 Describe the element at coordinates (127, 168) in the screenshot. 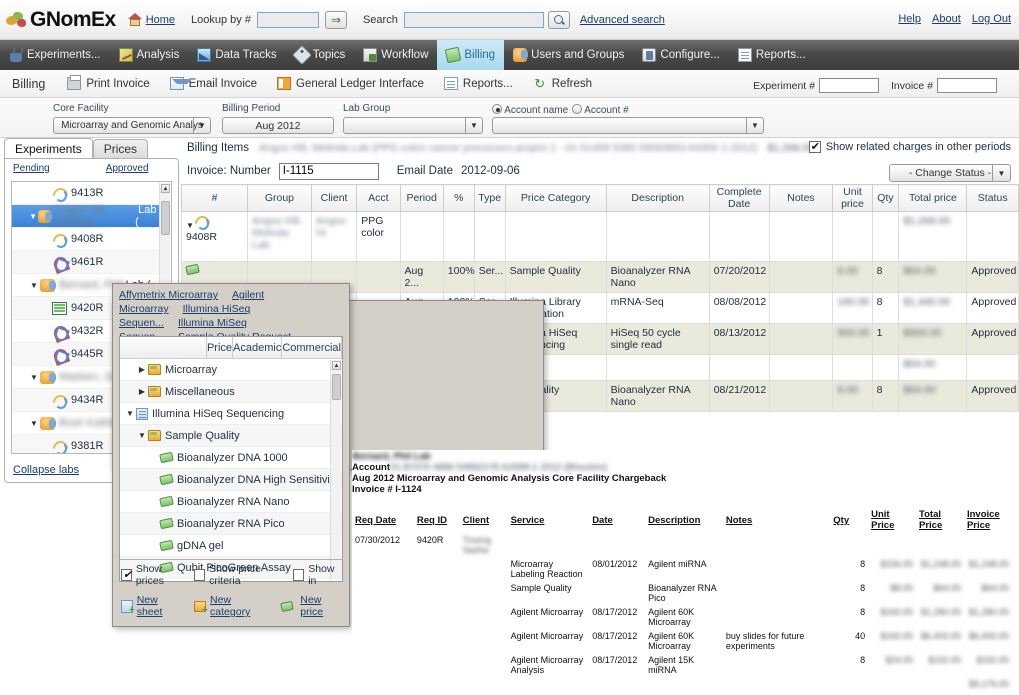

I see `approved-link: Approved` at that location.